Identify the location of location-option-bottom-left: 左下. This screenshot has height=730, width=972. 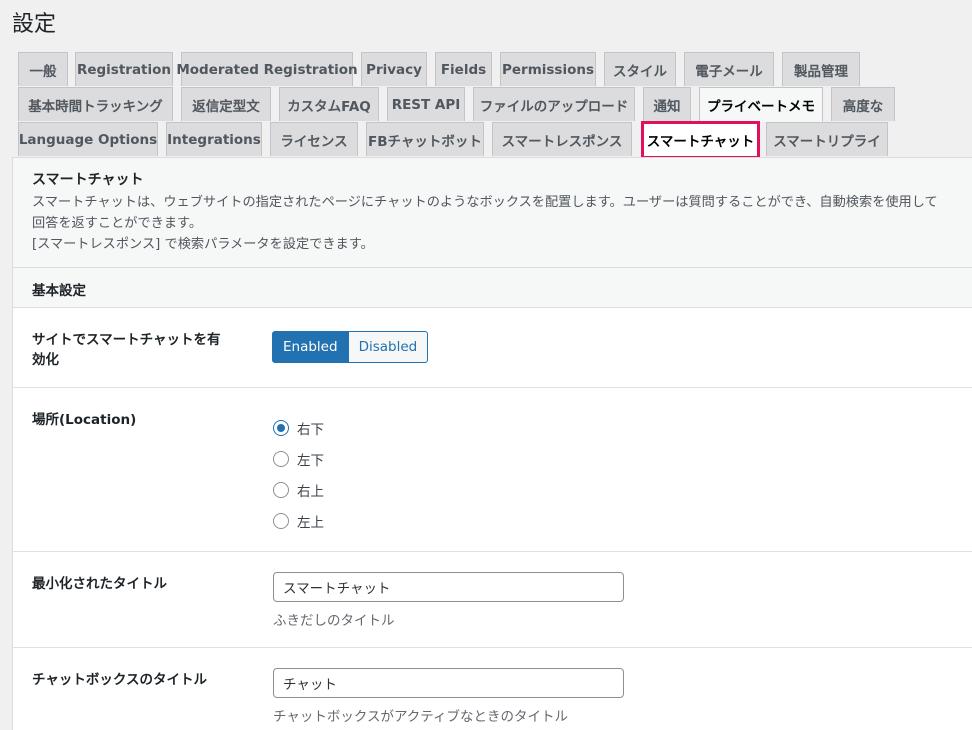
(298, 458).